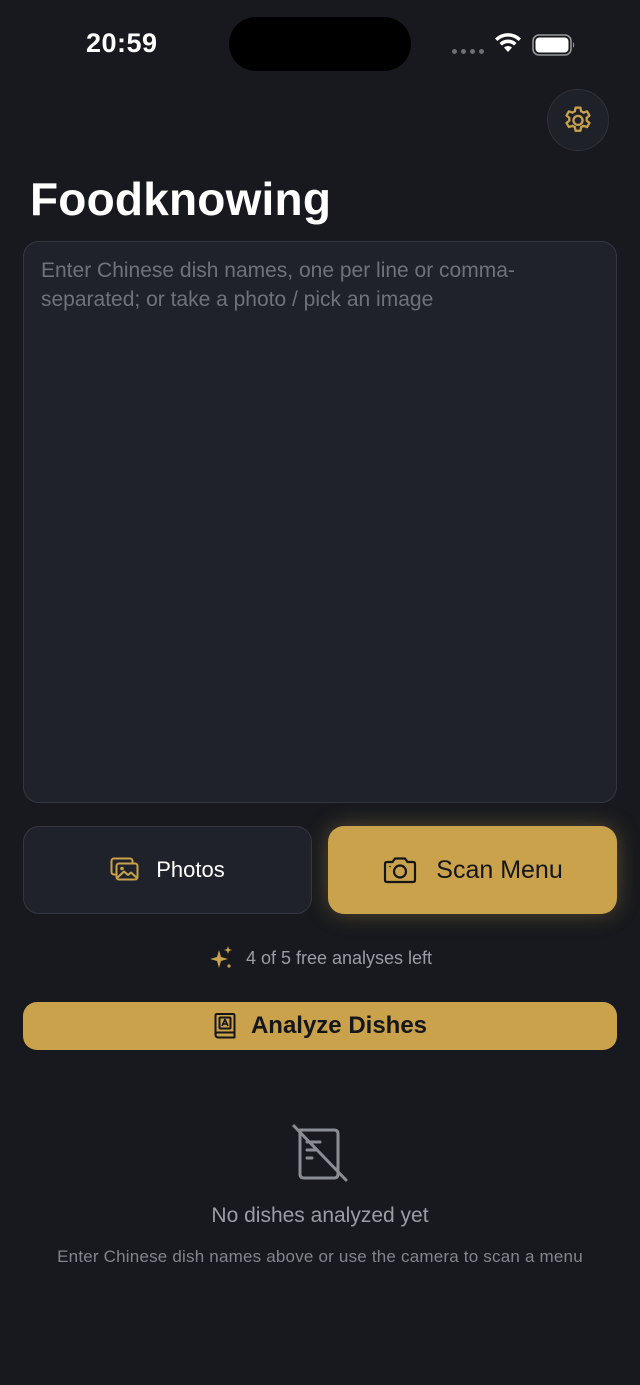  I want to click on analyze-dishes-button: Analyze Dishes, so click(320, 1026).